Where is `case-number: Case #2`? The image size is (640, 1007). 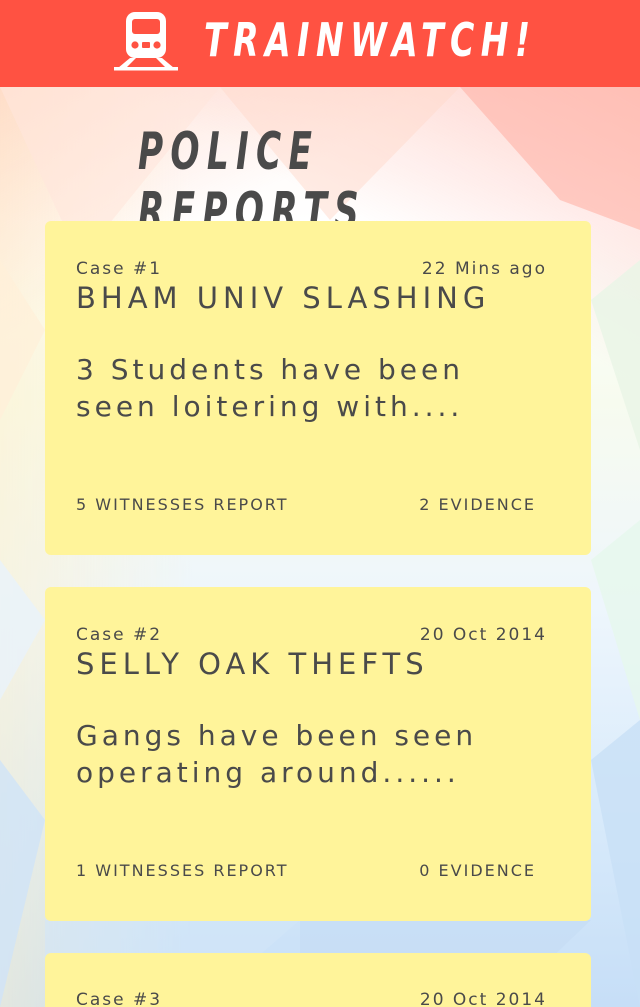 case-number: Case #2 is located at coordinates (119, 635).